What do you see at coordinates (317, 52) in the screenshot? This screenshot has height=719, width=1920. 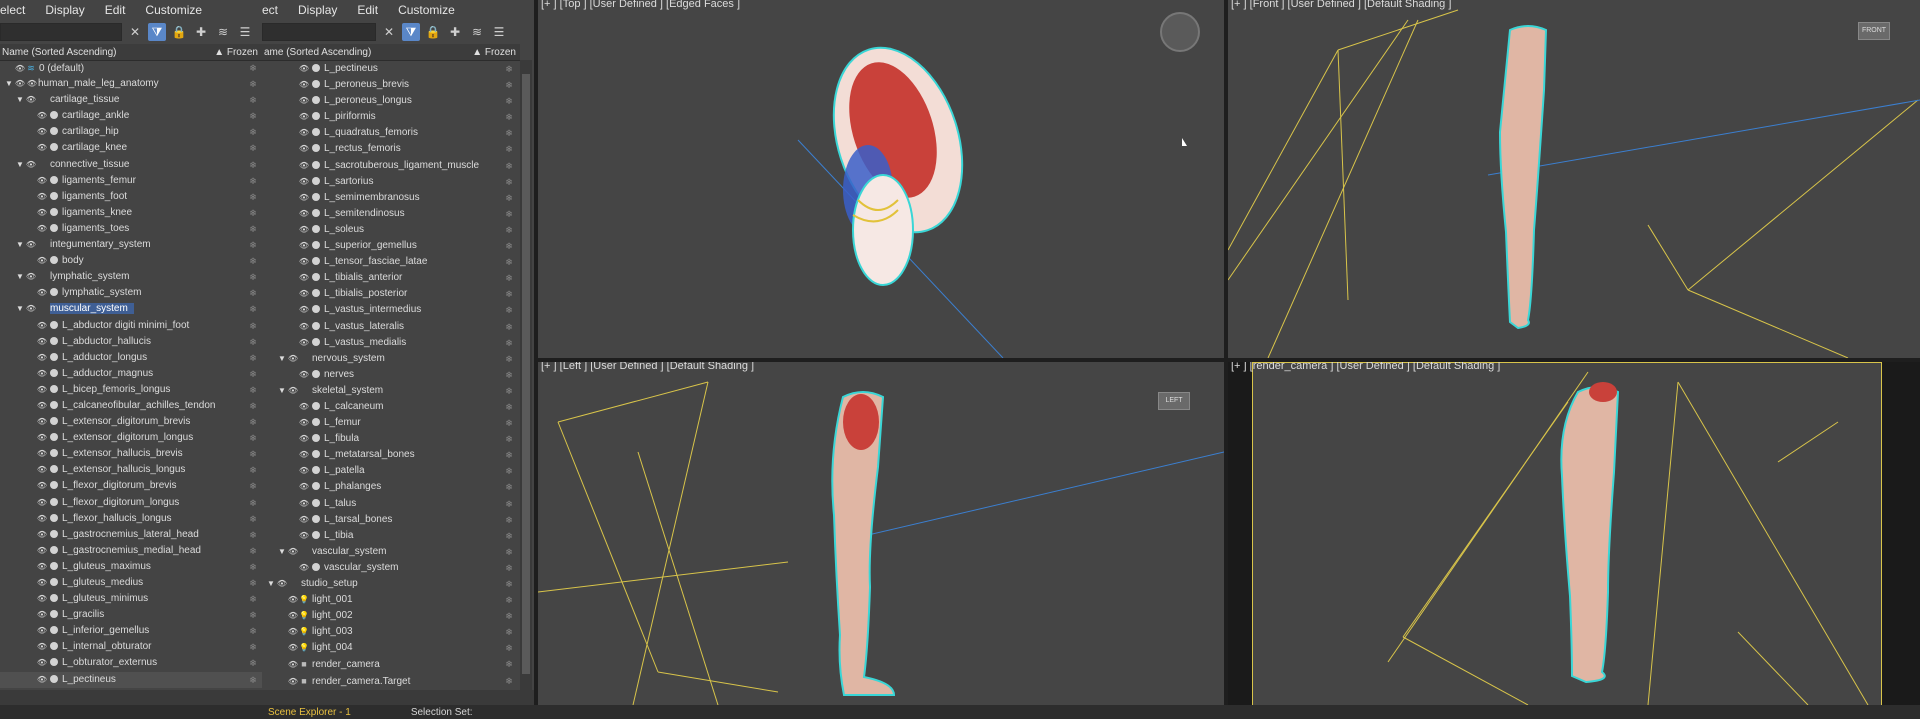 I see `col-name: ame (Sorted Ascending)` at bounding box center [317, 52].